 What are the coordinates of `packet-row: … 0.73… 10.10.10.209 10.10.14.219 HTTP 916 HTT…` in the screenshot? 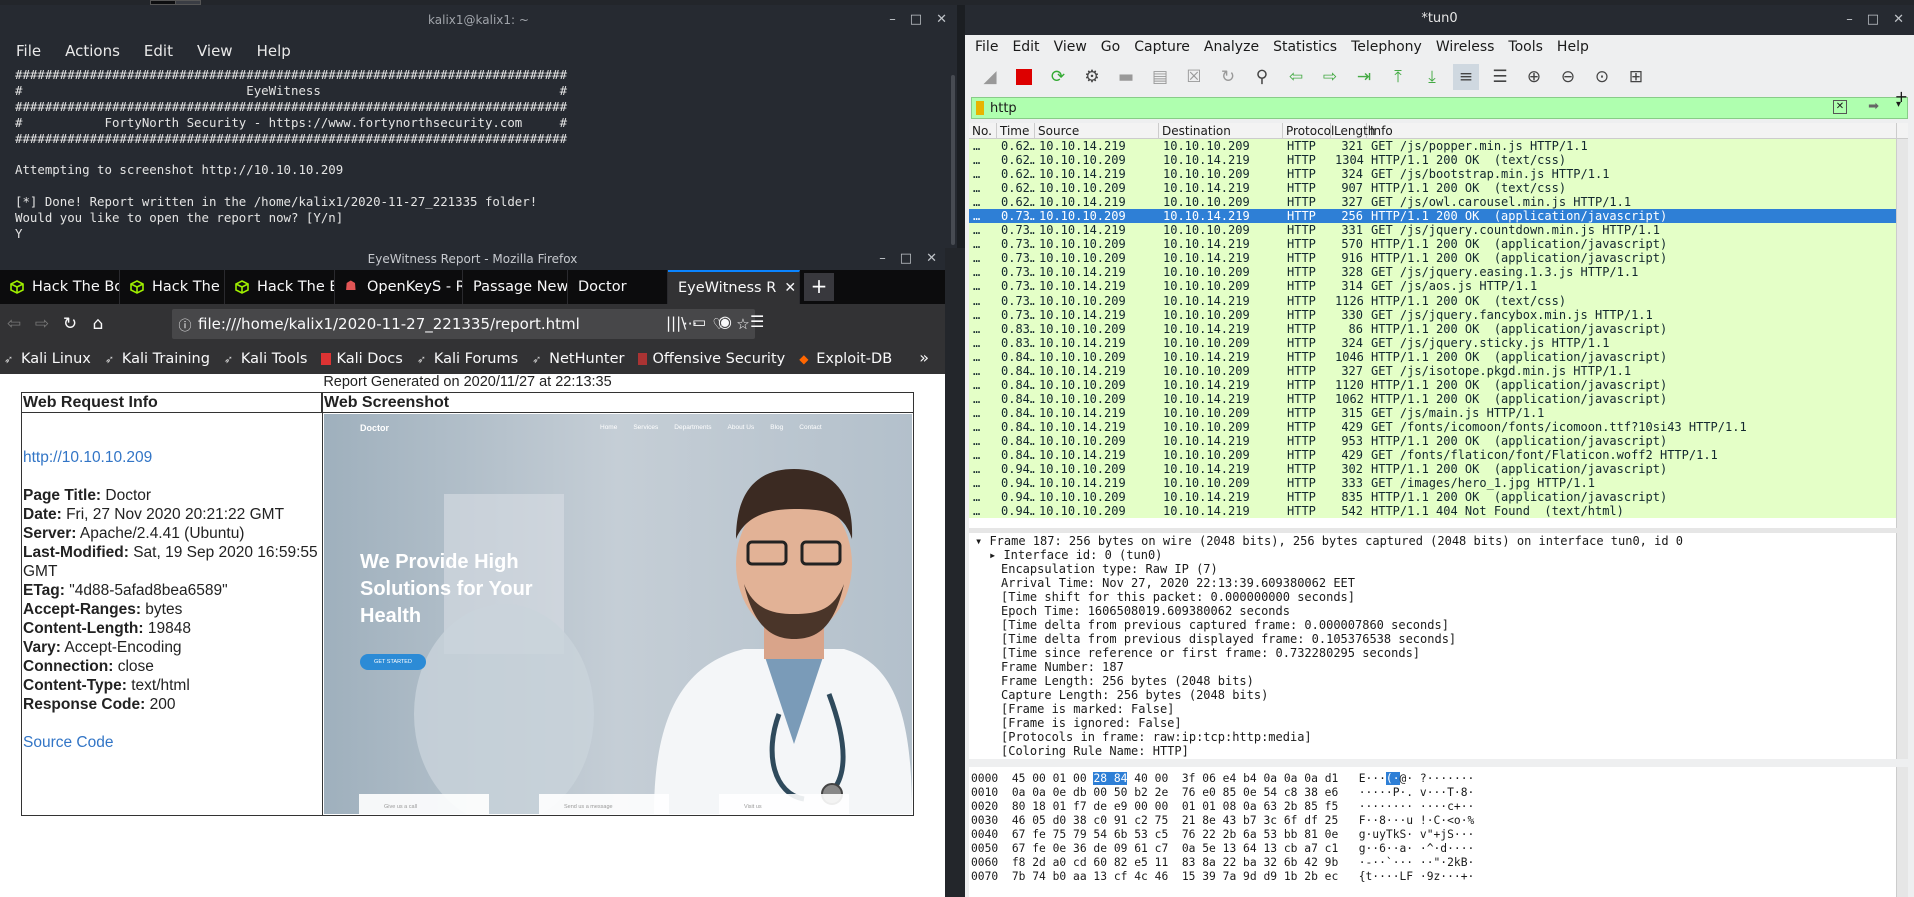 It's located at (1438, 258).